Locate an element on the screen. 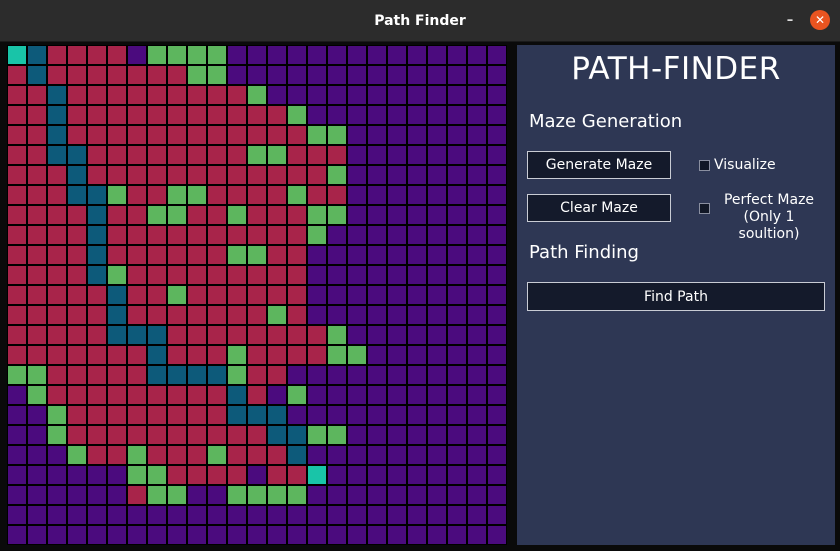 The image size is (840, 551). endpoint-cell is located at coordinates (317, 475).